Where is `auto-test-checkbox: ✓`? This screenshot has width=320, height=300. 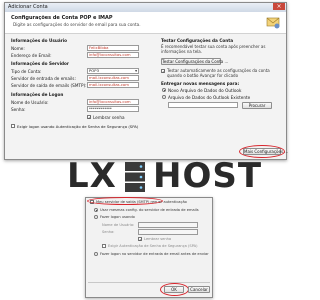 auto-test-checkbox: ✓ is located at coordinates (163, 71).